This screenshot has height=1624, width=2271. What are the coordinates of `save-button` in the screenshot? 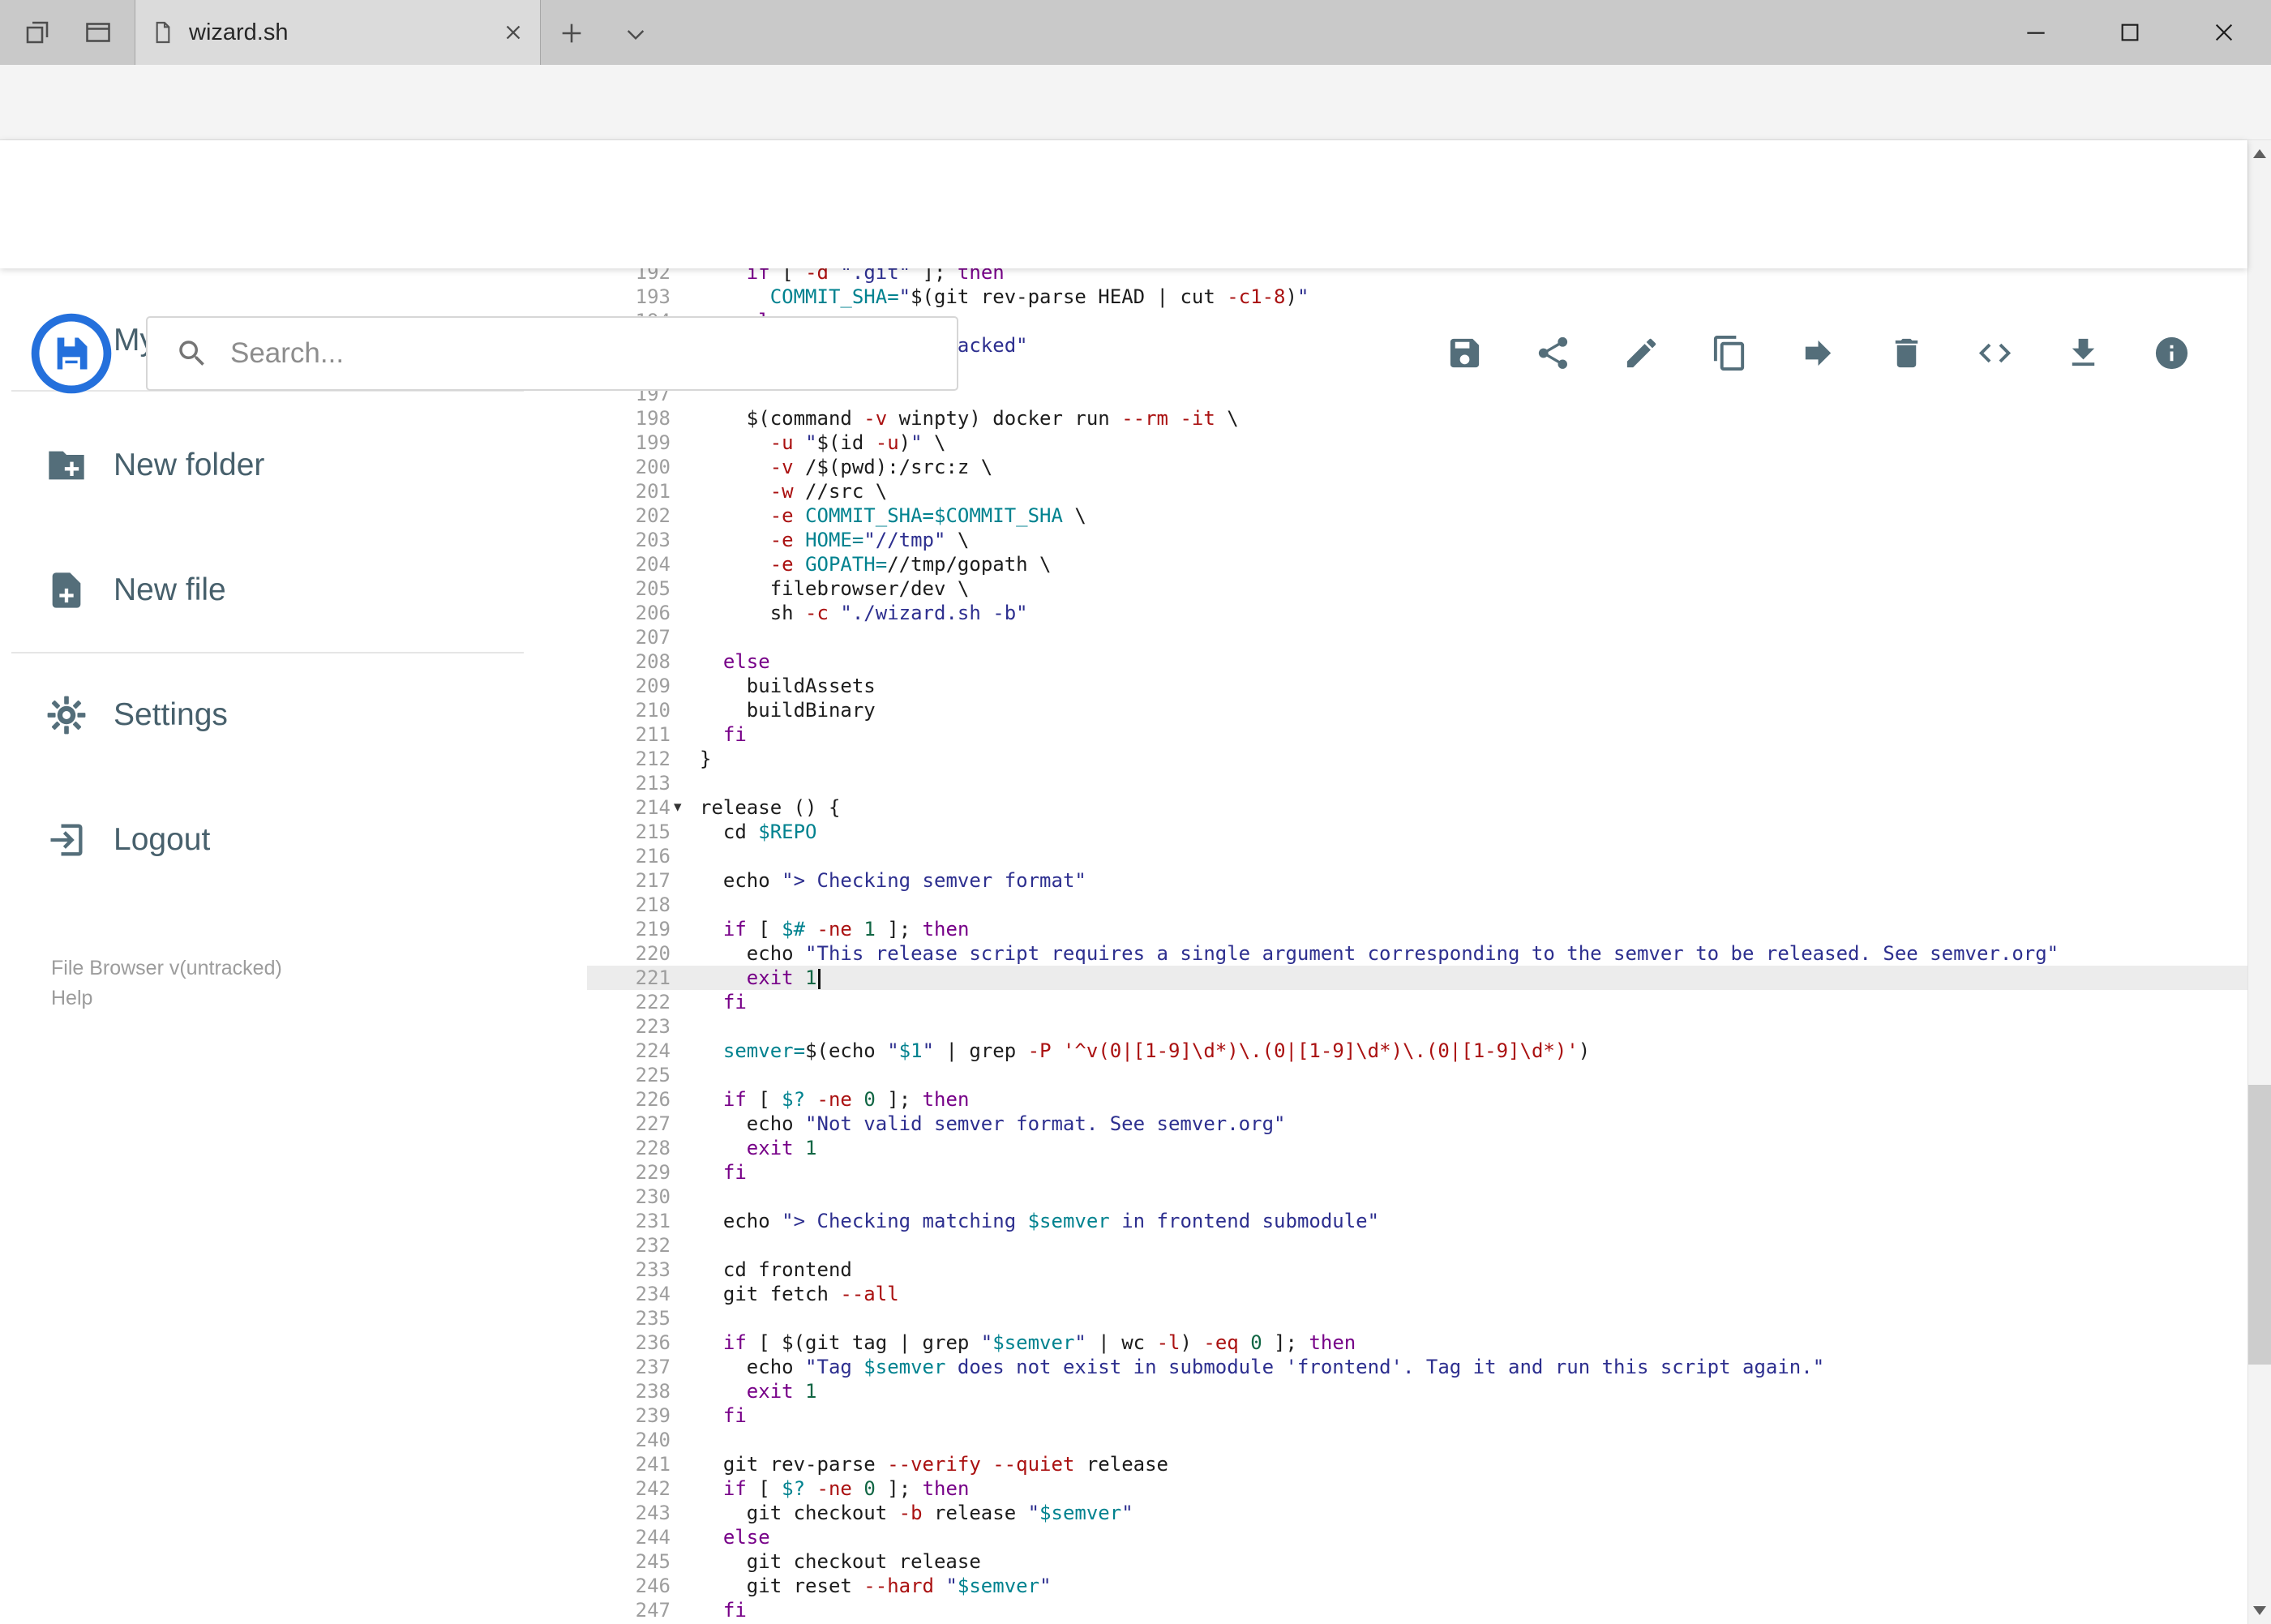 It's located at (1465, 353).